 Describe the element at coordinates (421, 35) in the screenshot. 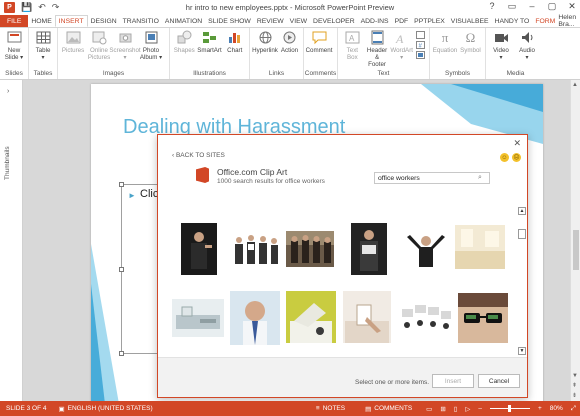

I see `date-time-icon` at that location.